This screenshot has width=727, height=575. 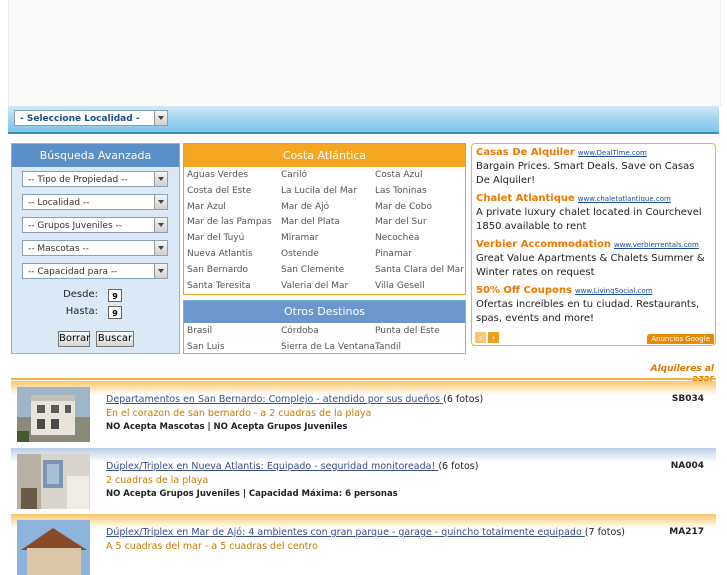 What do you see at coordinates (95, 225) in the screenshot?
I see `youth-groups-select: -- Grupos Juveniles --` at bounding box center [95, 225].